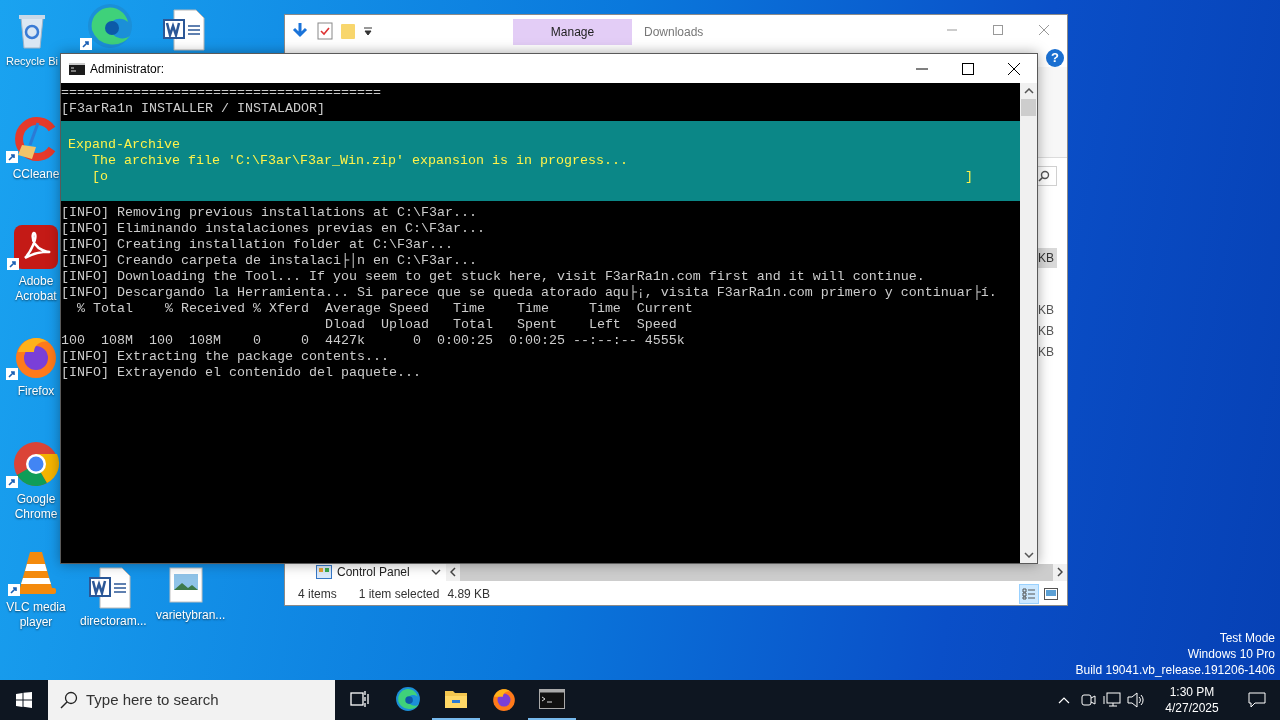 The image size is (1280, 720). Describe the element at coordinates (493, 277) in the screenshot. I see `console-line: [INFO] Downloading the Tool... If you seem to get stuck here, visit F3arRa1n.com first and it will continue.` at that location.